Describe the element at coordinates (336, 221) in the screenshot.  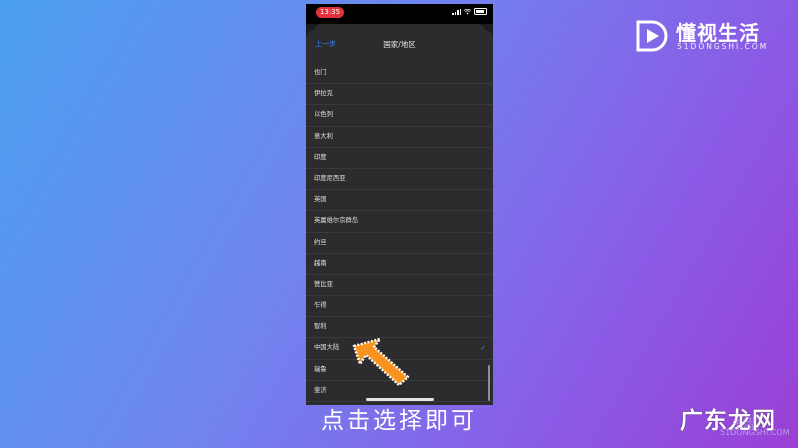
I see `country-label: 英属维尔京群岛` at that location.